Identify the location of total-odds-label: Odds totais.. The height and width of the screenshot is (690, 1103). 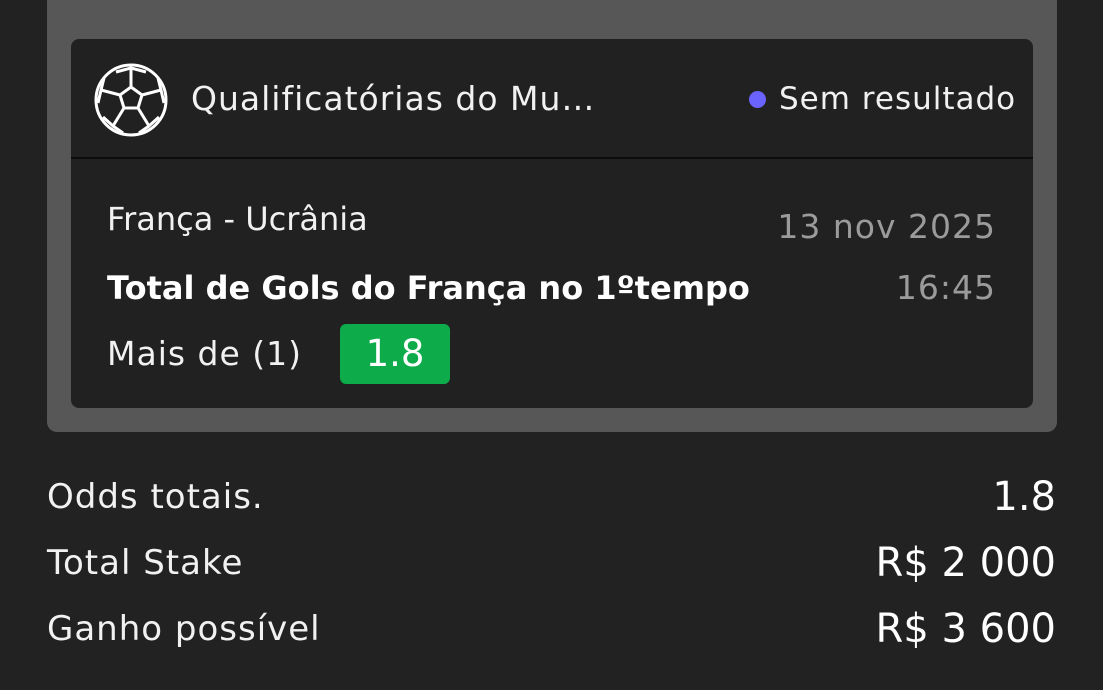
(155, 497).